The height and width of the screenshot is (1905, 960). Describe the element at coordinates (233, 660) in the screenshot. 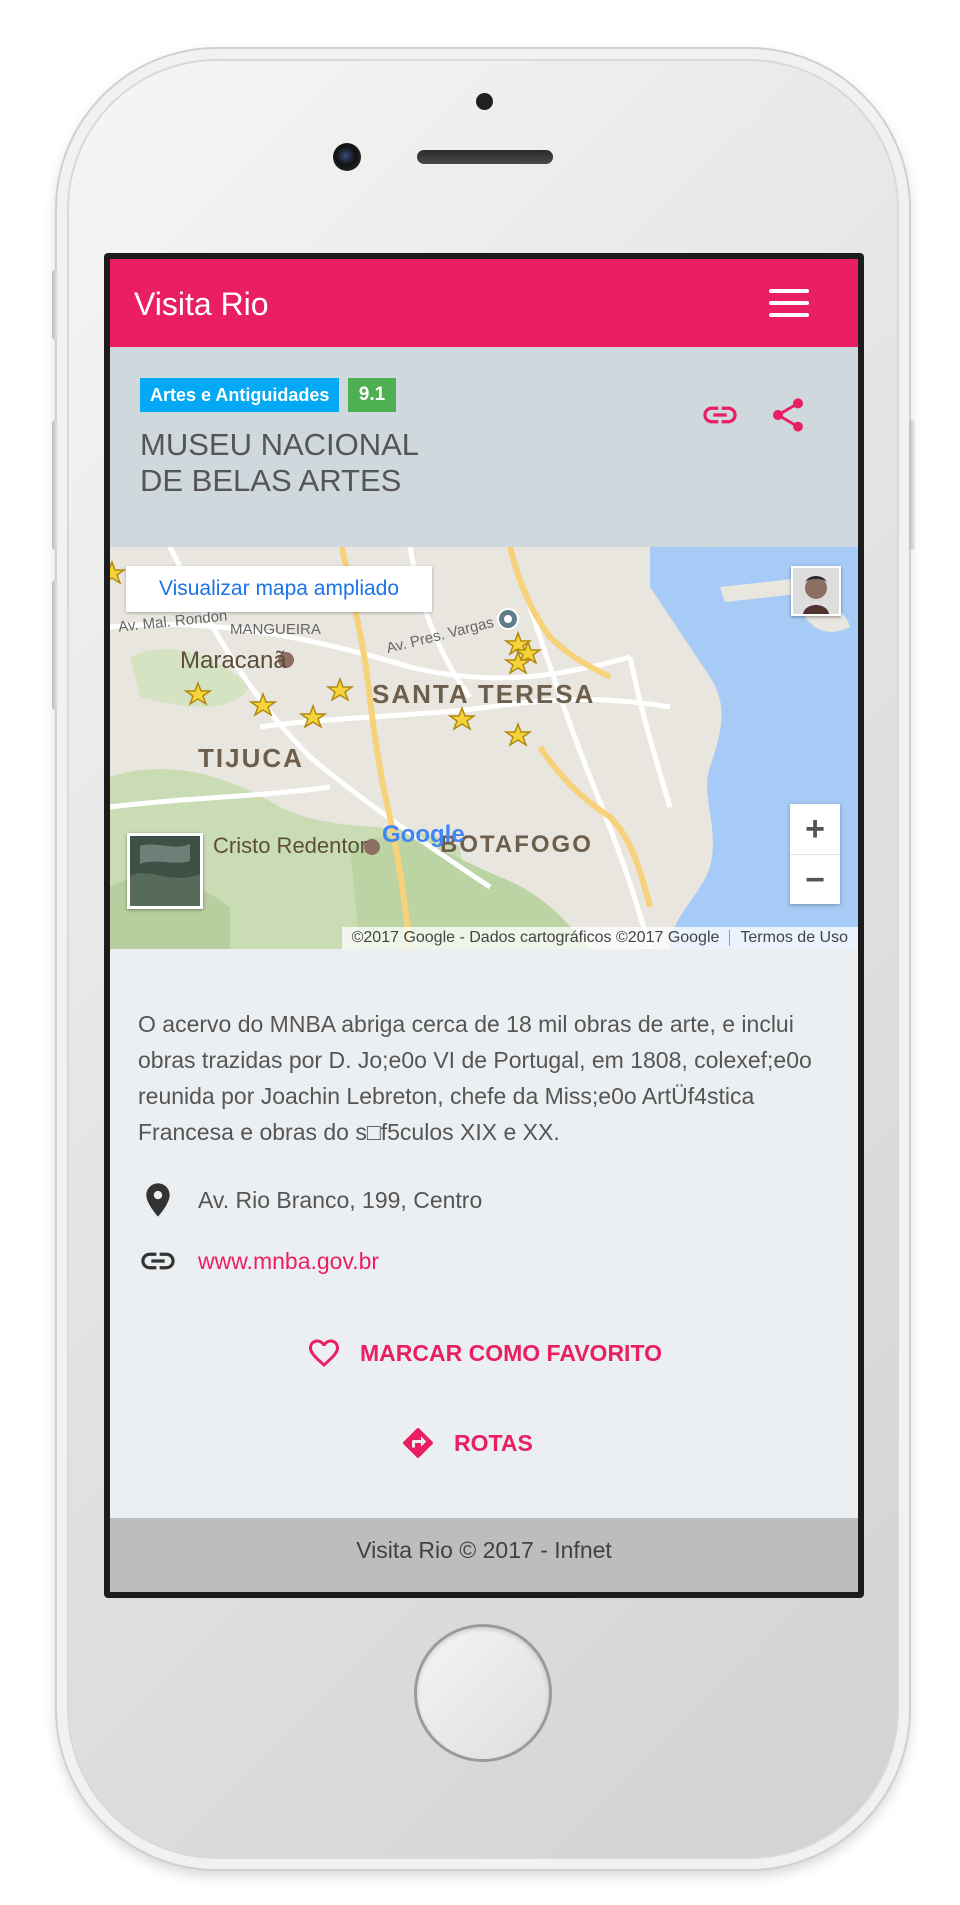

I see `map-label-poi: Maracanã` at that location.